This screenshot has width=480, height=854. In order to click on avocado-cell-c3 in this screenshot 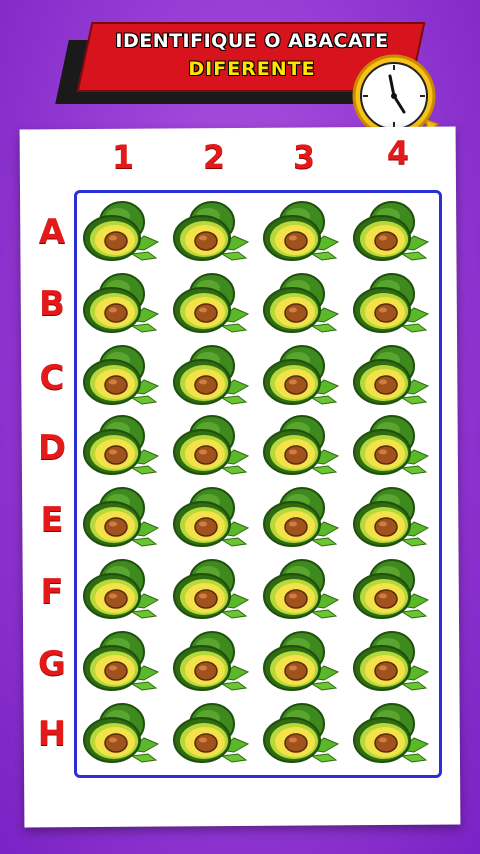, I will do `click(300, 375)`.